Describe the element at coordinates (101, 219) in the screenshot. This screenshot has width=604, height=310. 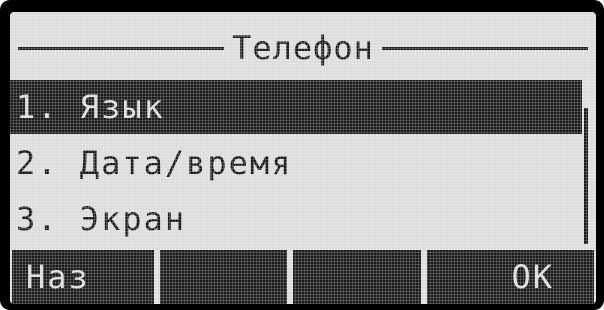
I see `menu-item-label: 3. Экран` at that location.